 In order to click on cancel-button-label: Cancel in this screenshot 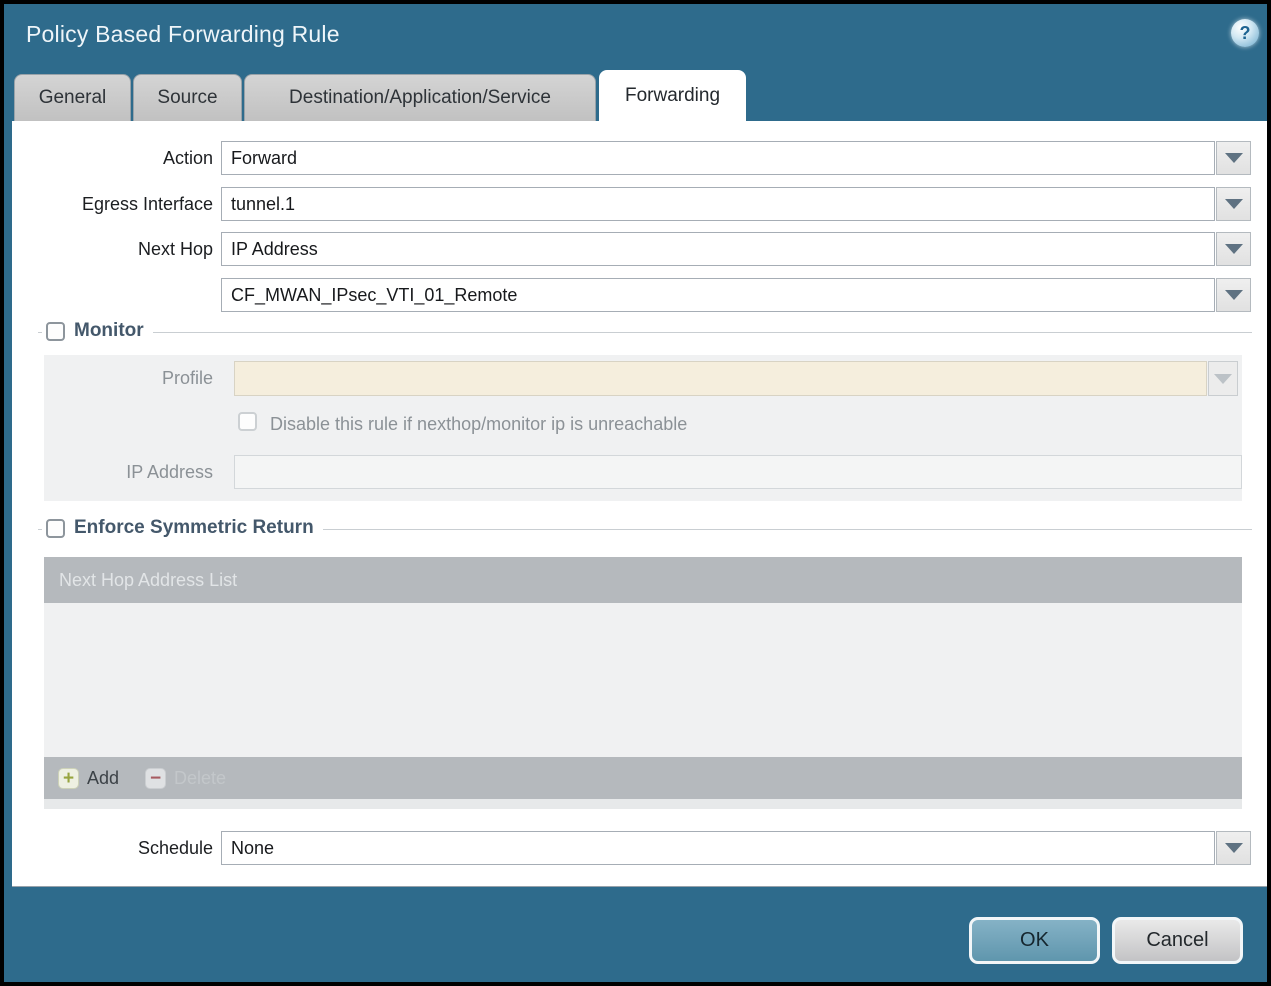, I will do `click(1177, 940)`.